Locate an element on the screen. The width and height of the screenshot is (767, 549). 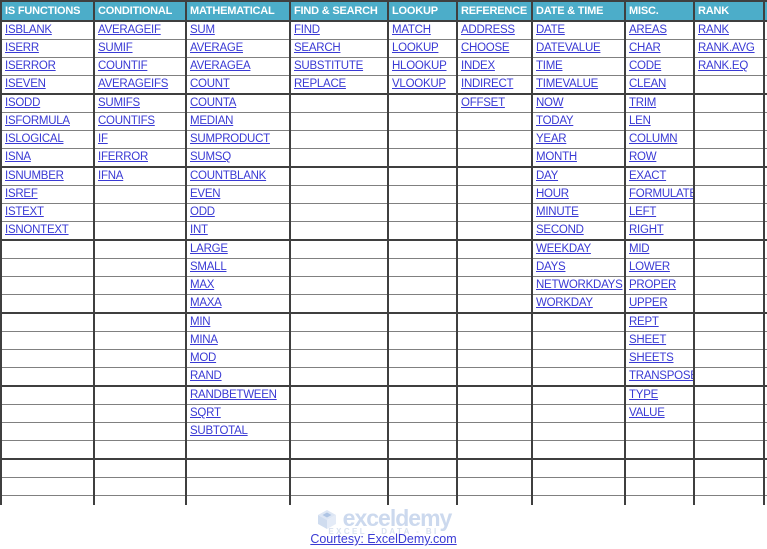
function-link: TYPE is located at coordinates (643, 395).